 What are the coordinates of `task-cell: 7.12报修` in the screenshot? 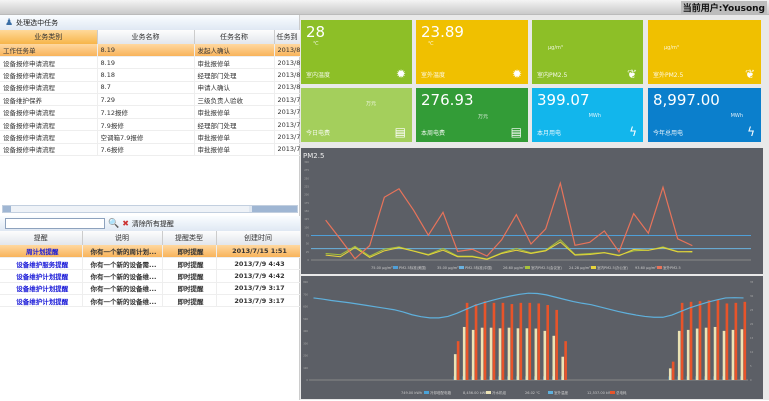 It's located at (146, 112).